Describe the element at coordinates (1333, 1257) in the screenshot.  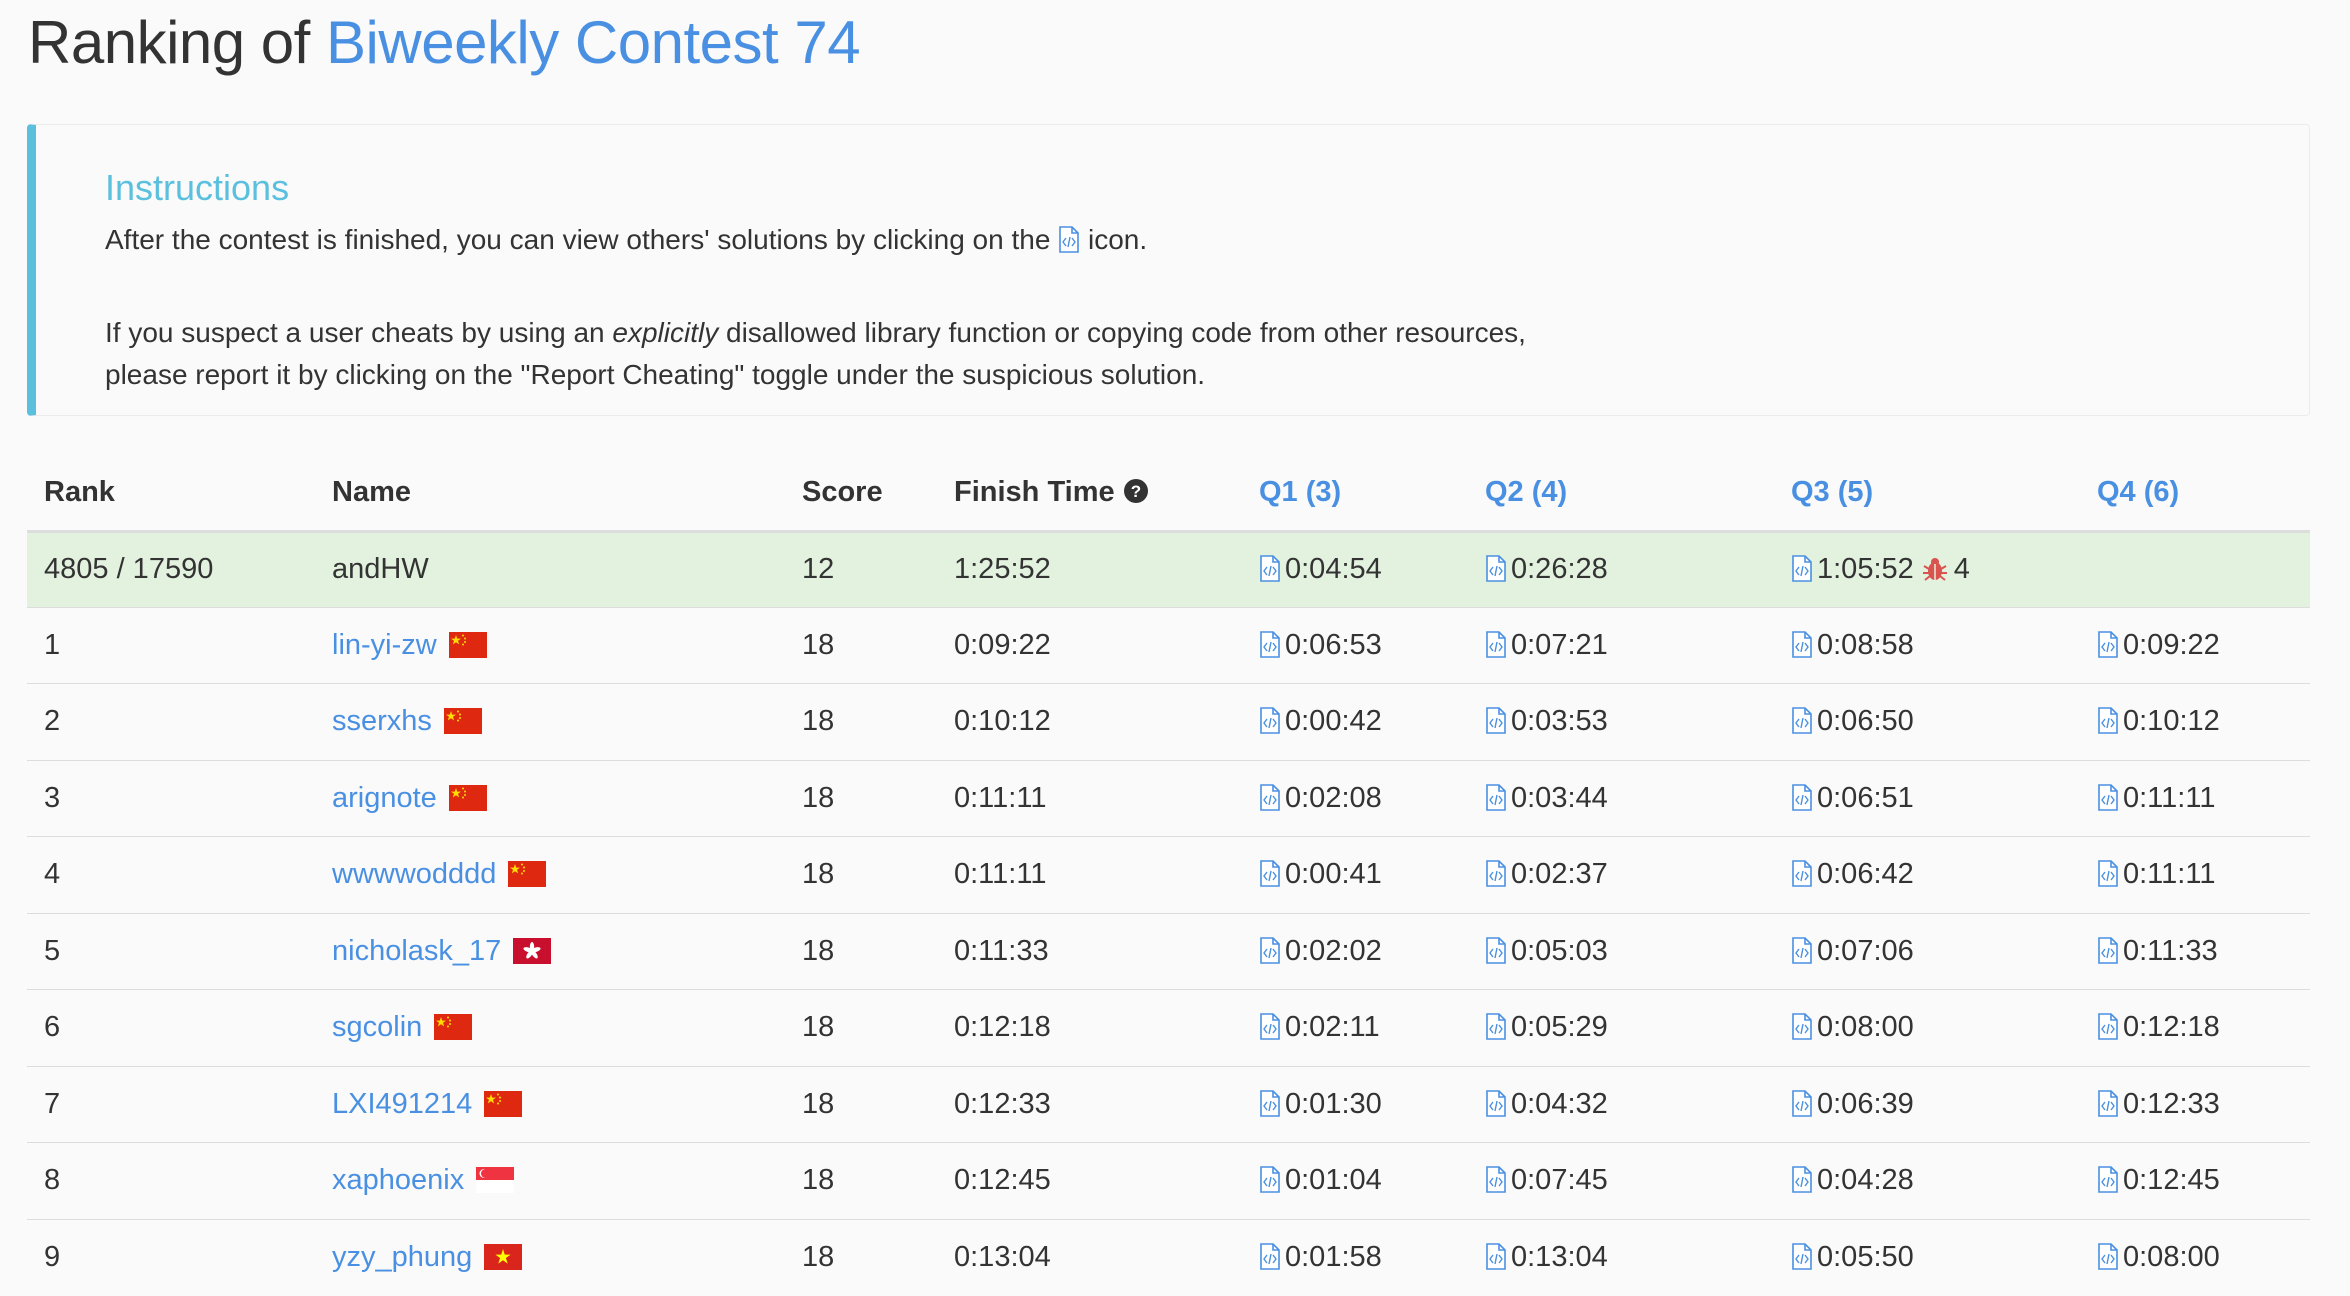
I see `cell-q1-time: 0:01:58` at that location.